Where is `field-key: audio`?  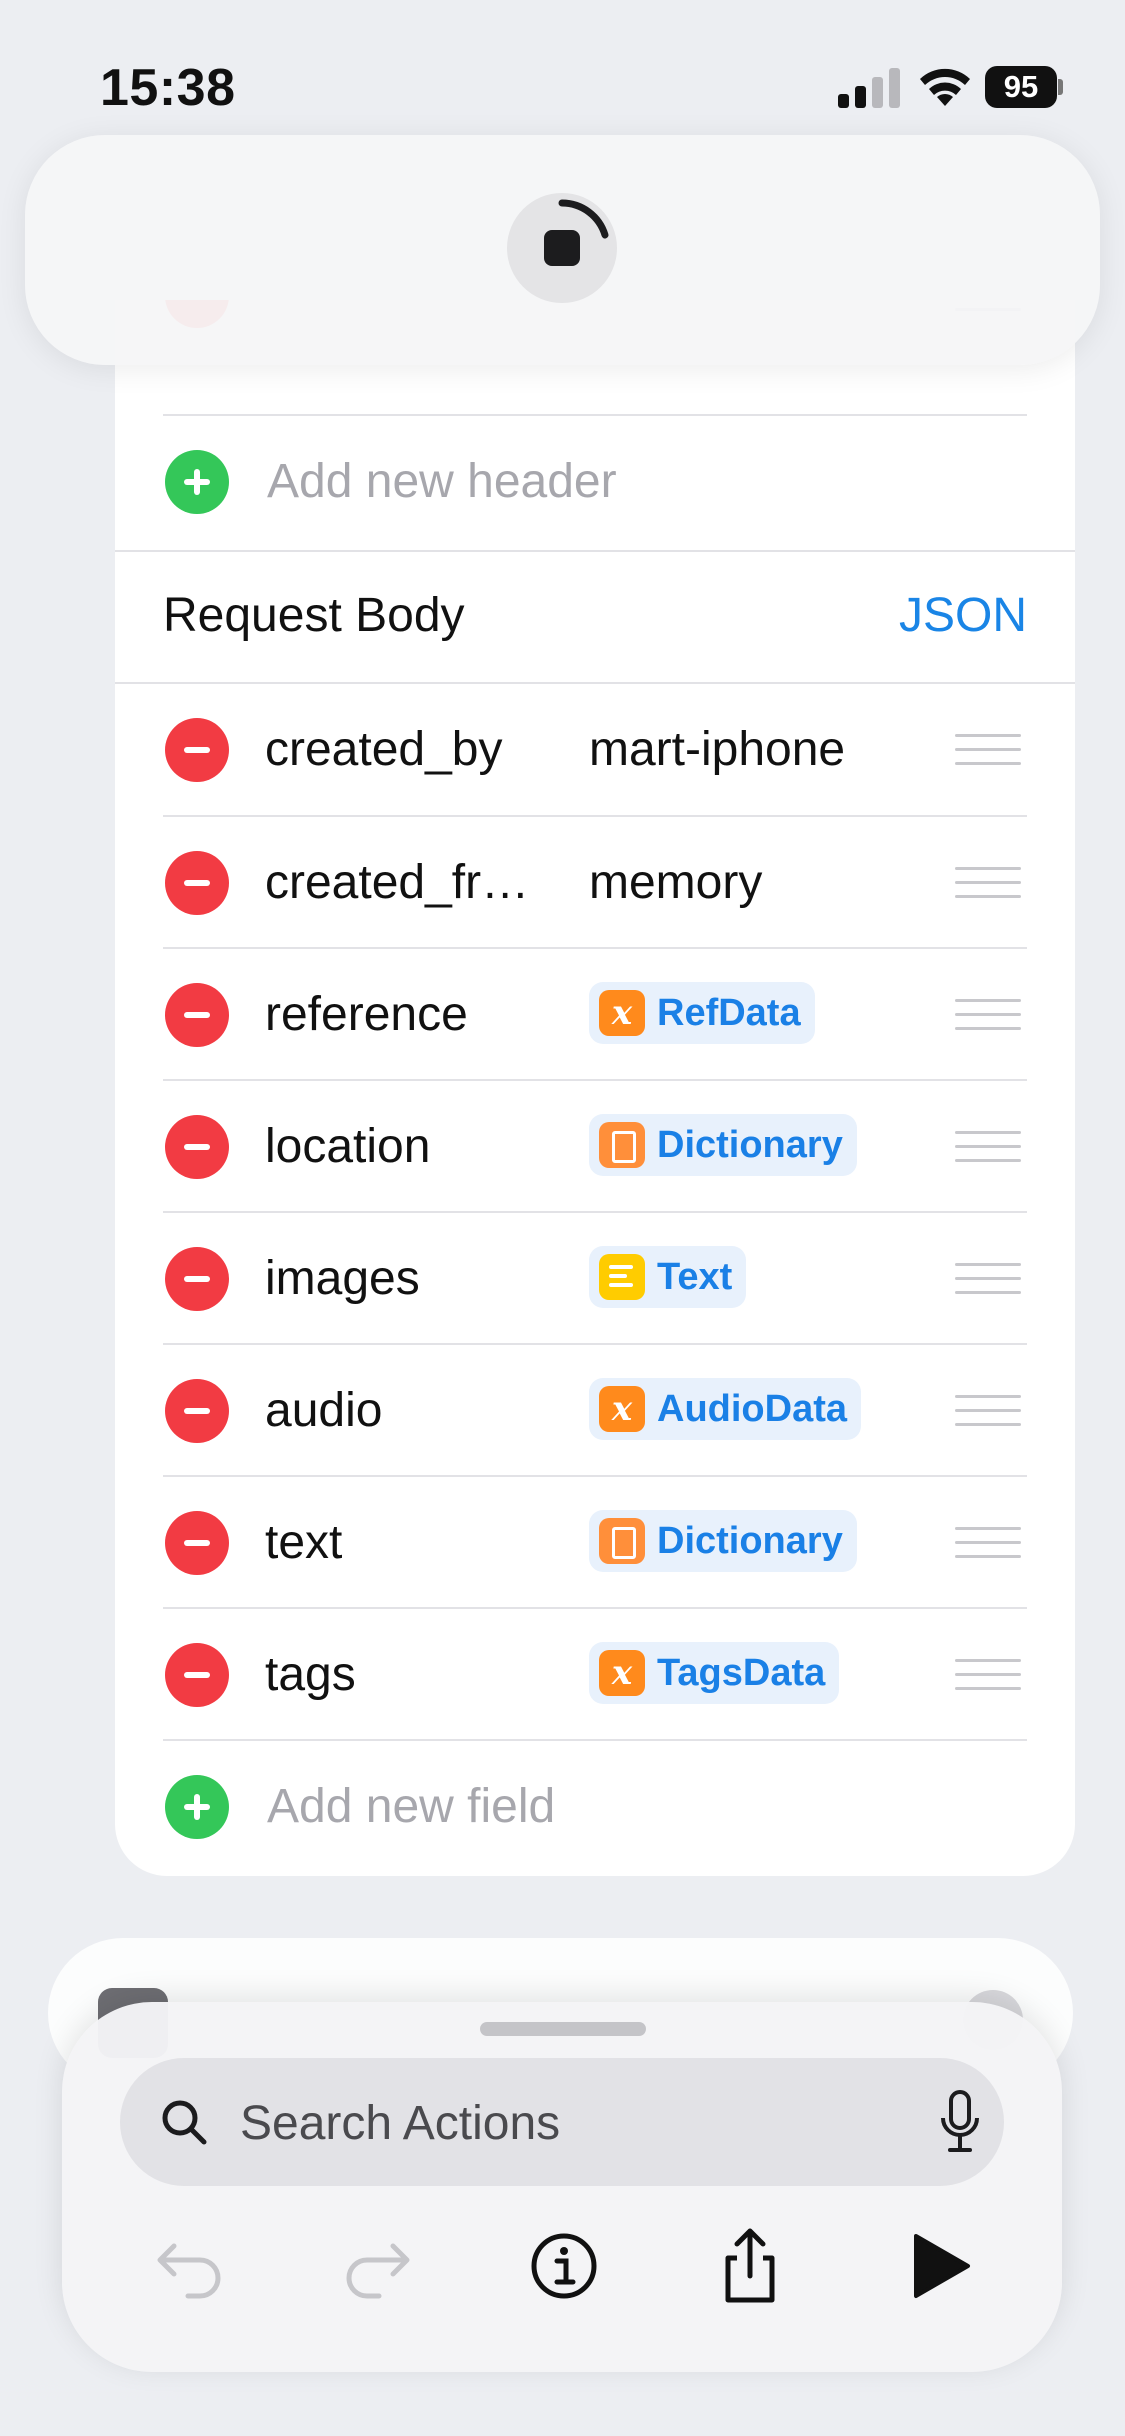
field-key: audio is located at coordinates (415, 1411).